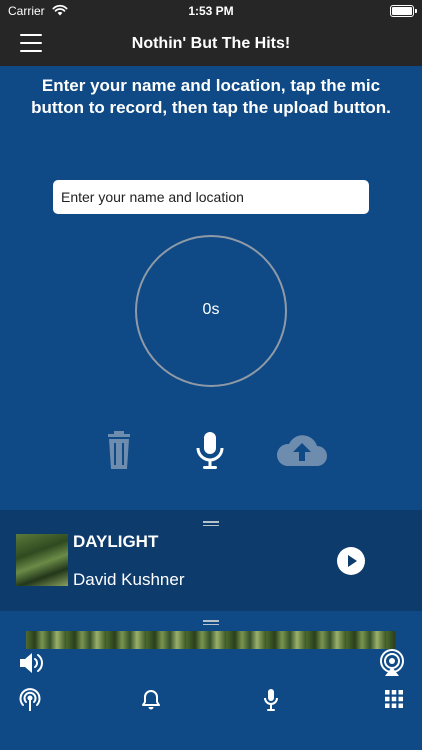  I want to click on battery-icon, so click(403, 11).